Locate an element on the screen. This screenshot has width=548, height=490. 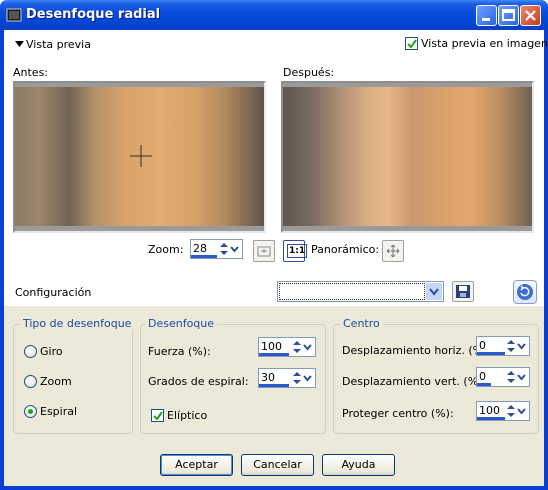
strength-stepper: 100 is located at coordinates (287, 347).